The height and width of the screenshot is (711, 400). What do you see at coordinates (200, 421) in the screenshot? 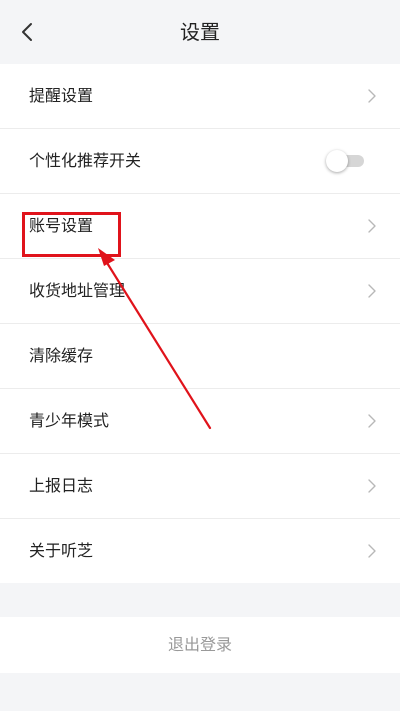
I see `settings-item-youth-mode: 青少年模式` at bounding box center [200, 421].